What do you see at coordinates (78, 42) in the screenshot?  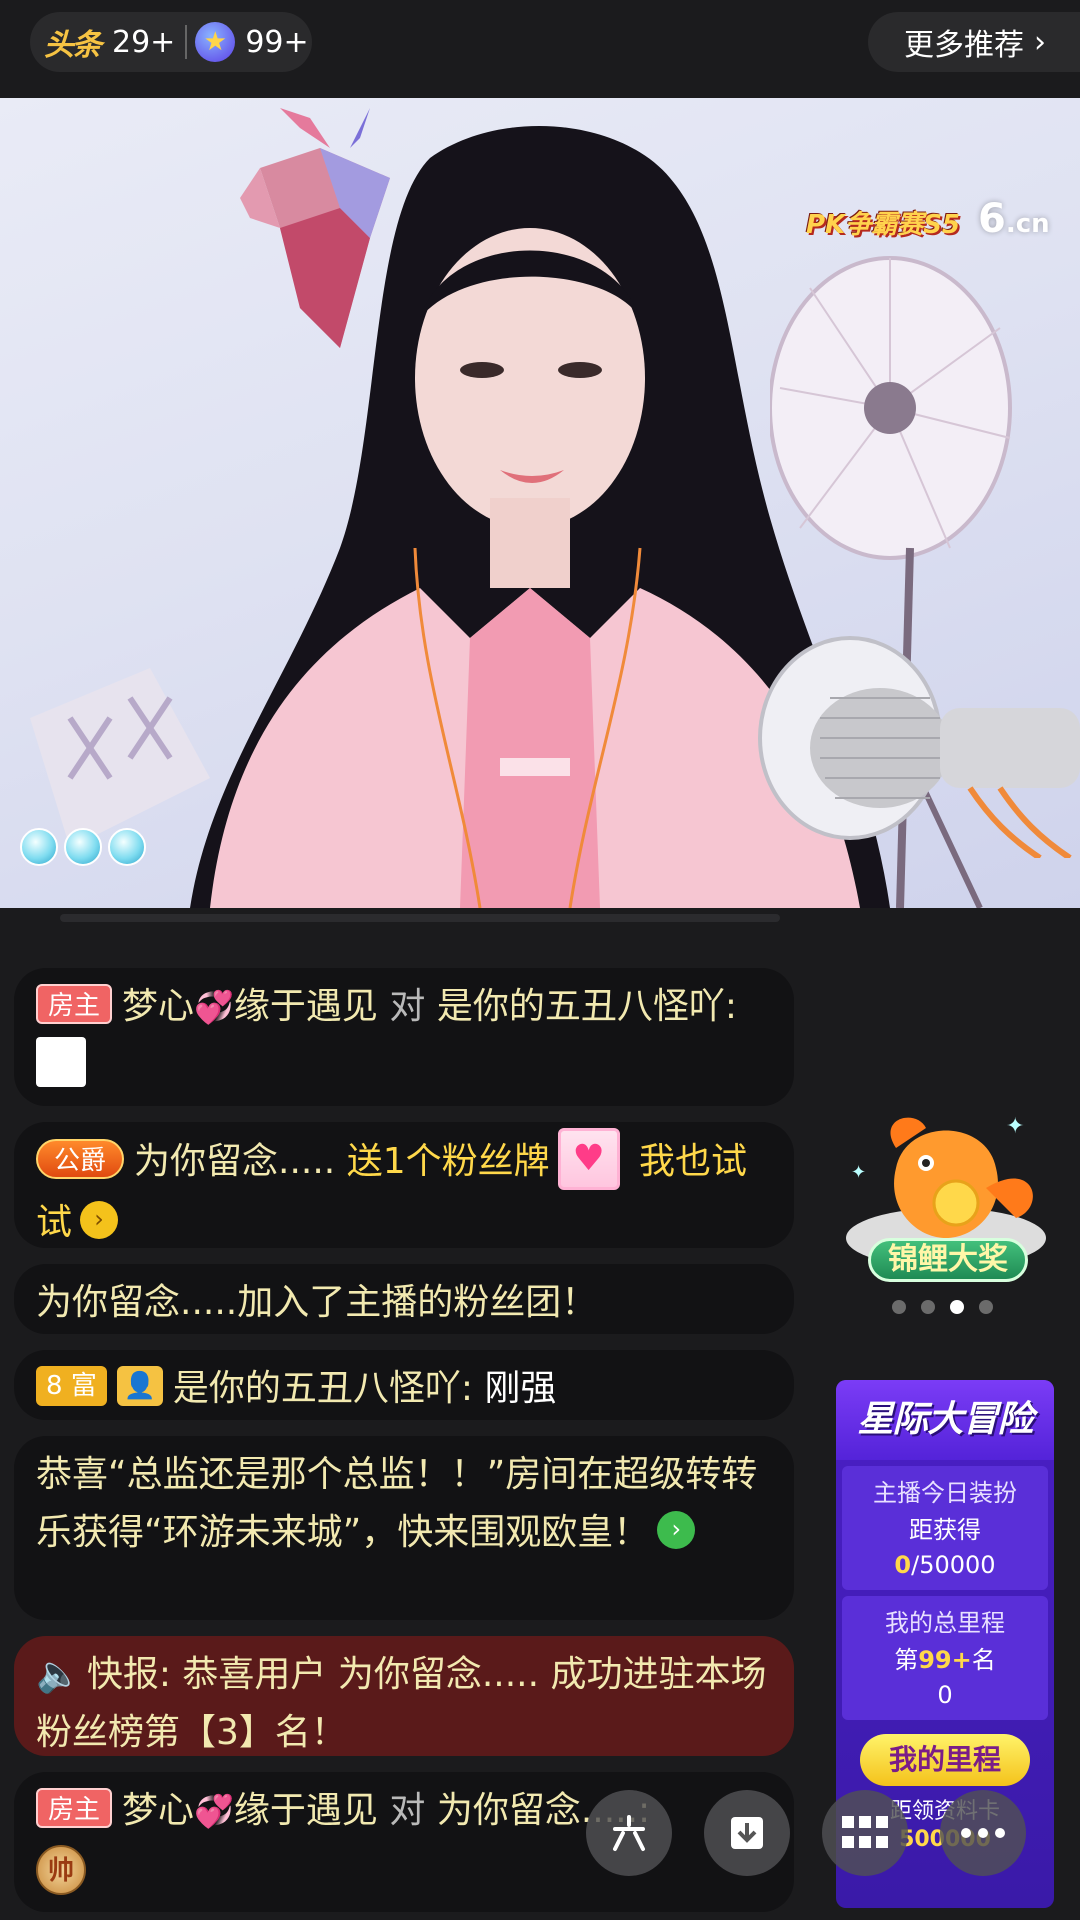 I see `toutiao-icon: 头条` at bounding box center [78, 42].